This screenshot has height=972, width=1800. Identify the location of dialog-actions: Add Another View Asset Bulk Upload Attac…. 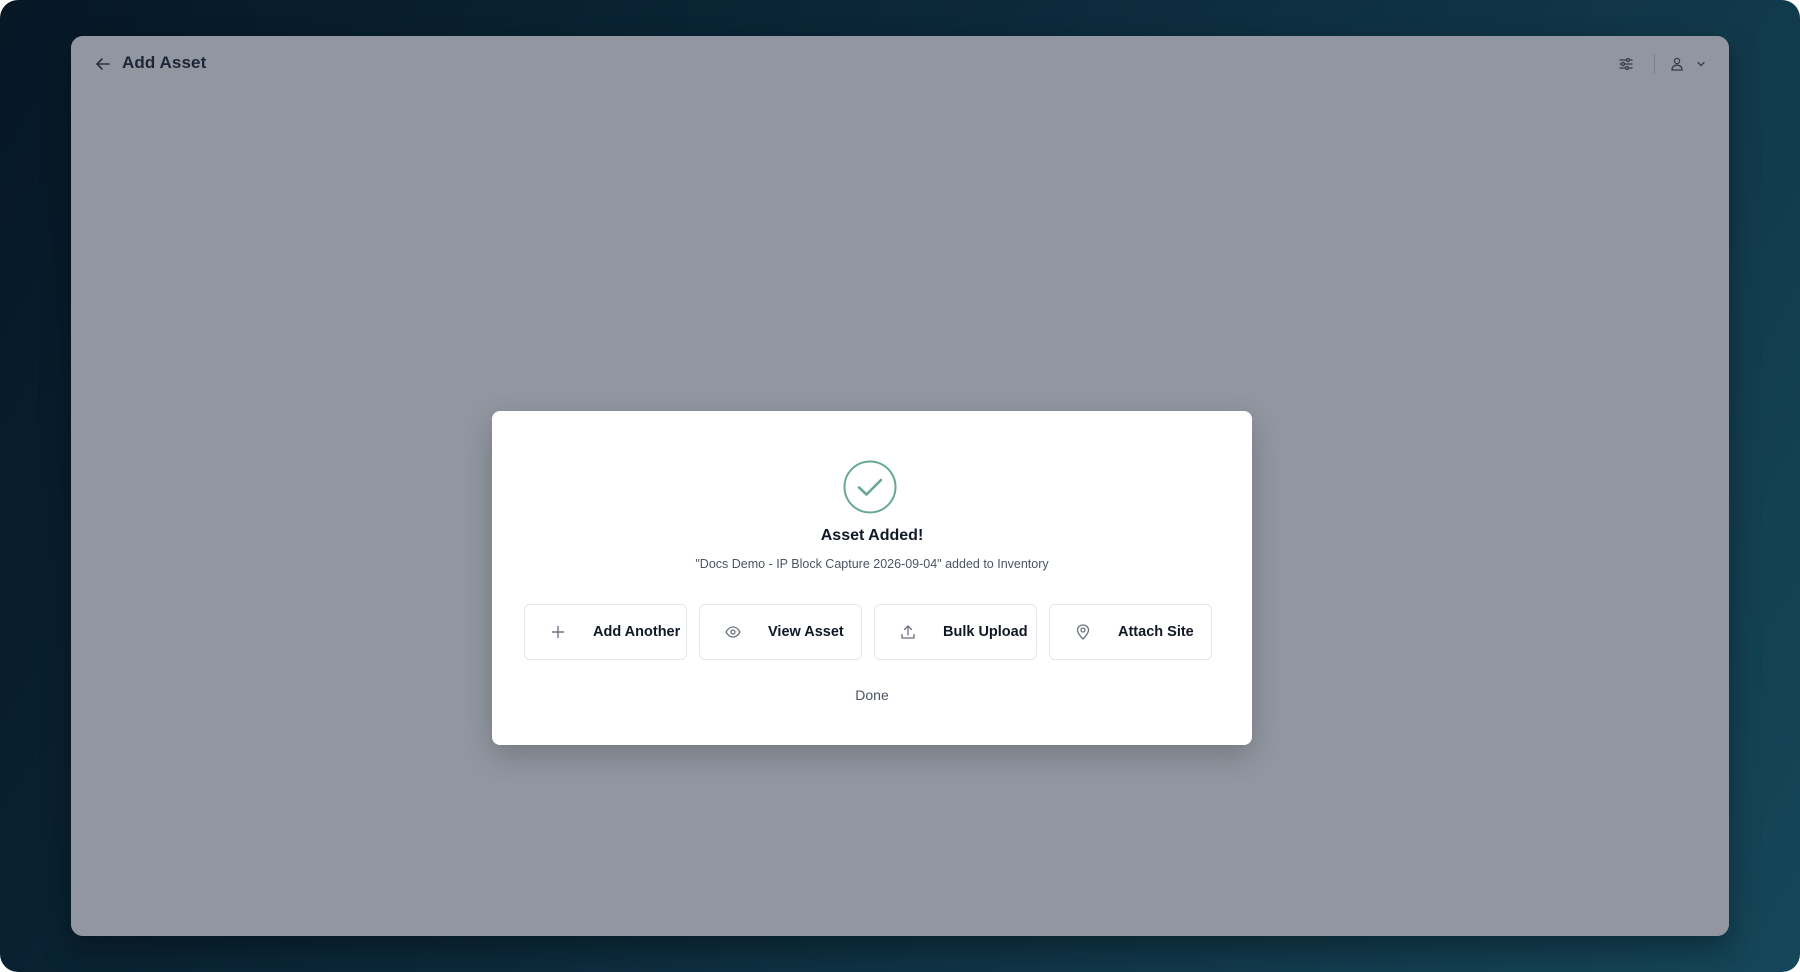
(868, 632).